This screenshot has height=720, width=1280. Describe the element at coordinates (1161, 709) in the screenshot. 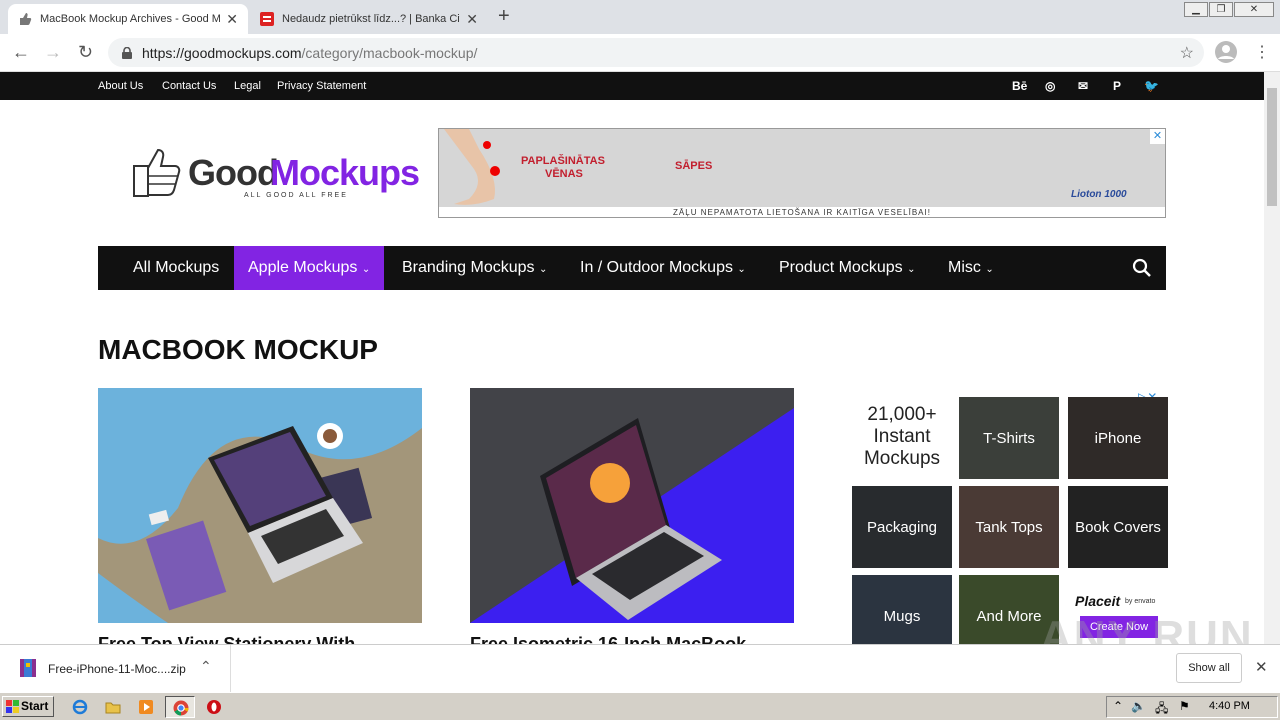

I see `network-icon: 🖧` at that location.